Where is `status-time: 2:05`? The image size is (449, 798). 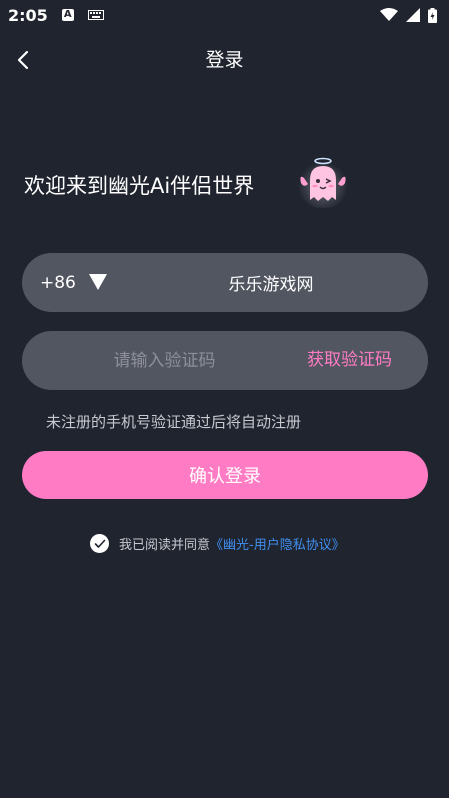 status-time: 2:05 is located at coordinates (28, 15).